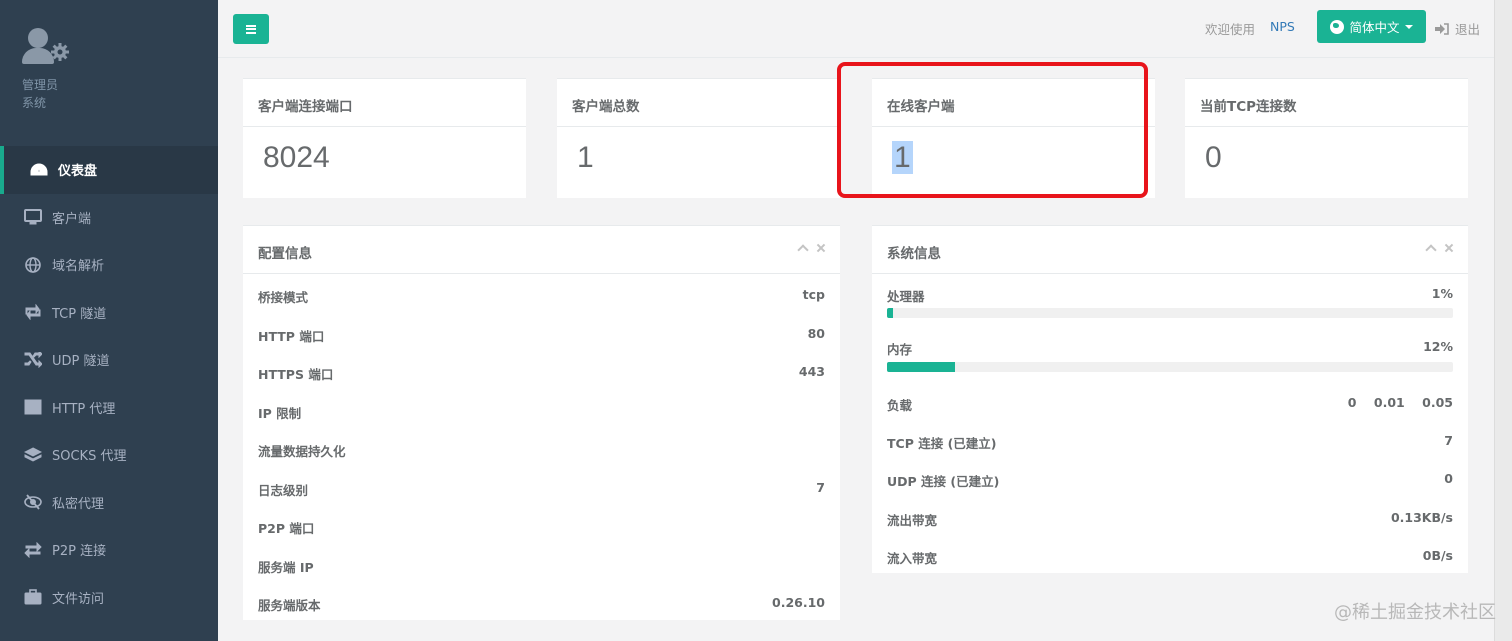 This screenshot has width=1512, height=641. What do you see at coordinates (912, 520) in the screenshot?
I see `system-key: 流出带宽` at bounding box center [912, 520].